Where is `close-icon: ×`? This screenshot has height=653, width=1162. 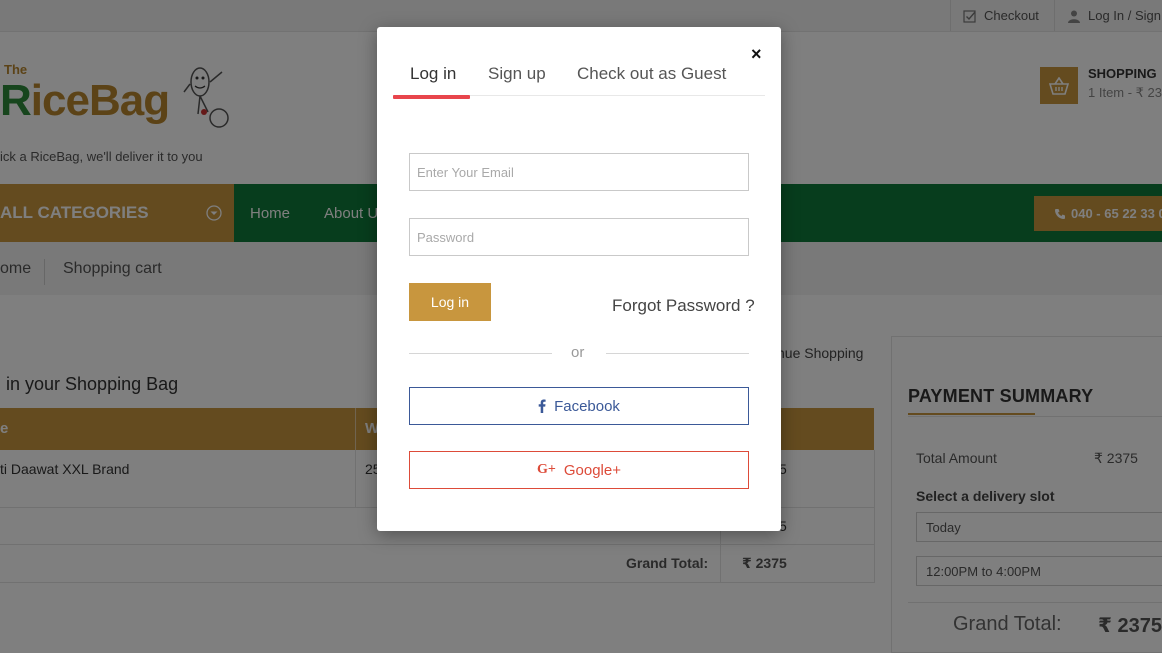 close-icon: × is located at coordinates (756, 54).